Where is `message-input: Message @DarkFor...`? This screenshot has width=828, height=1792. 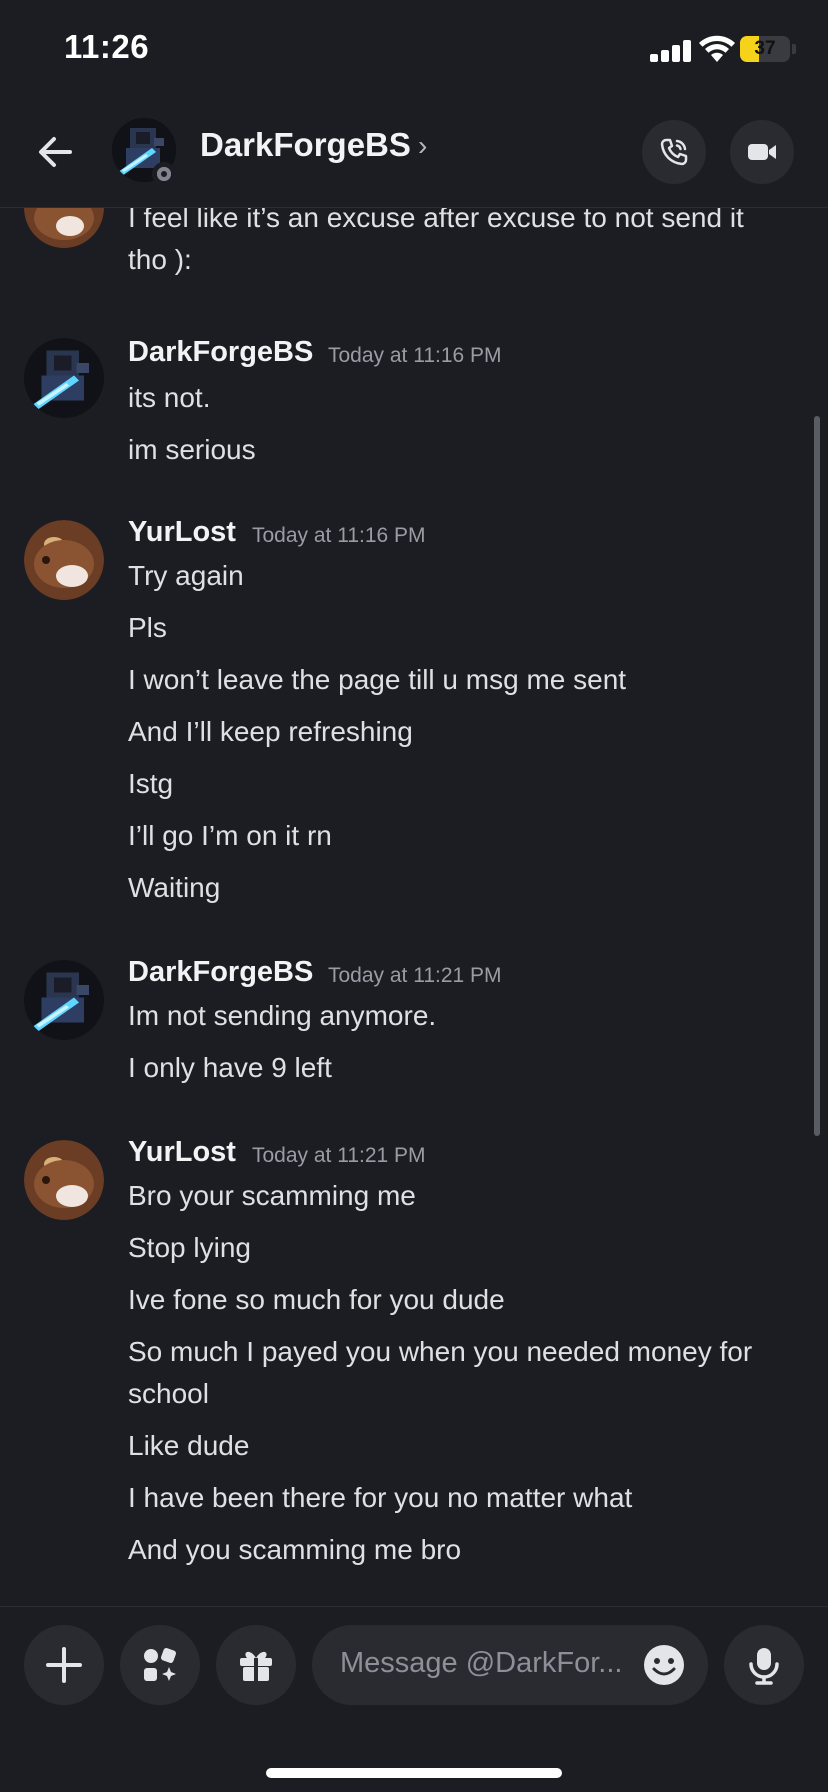
message-input: Message @DarkFor... is located at coordinates (510, 1665).